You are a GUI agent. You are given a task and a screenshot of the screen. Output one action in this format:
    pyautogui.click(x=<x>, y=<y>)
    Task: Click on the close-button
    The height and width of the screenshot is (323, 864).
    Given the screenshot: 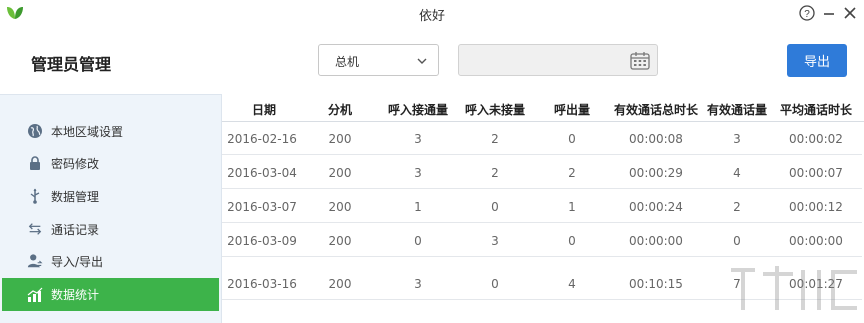 What is the action you would take?
    pyautogui.click(x=850, y=13)
    